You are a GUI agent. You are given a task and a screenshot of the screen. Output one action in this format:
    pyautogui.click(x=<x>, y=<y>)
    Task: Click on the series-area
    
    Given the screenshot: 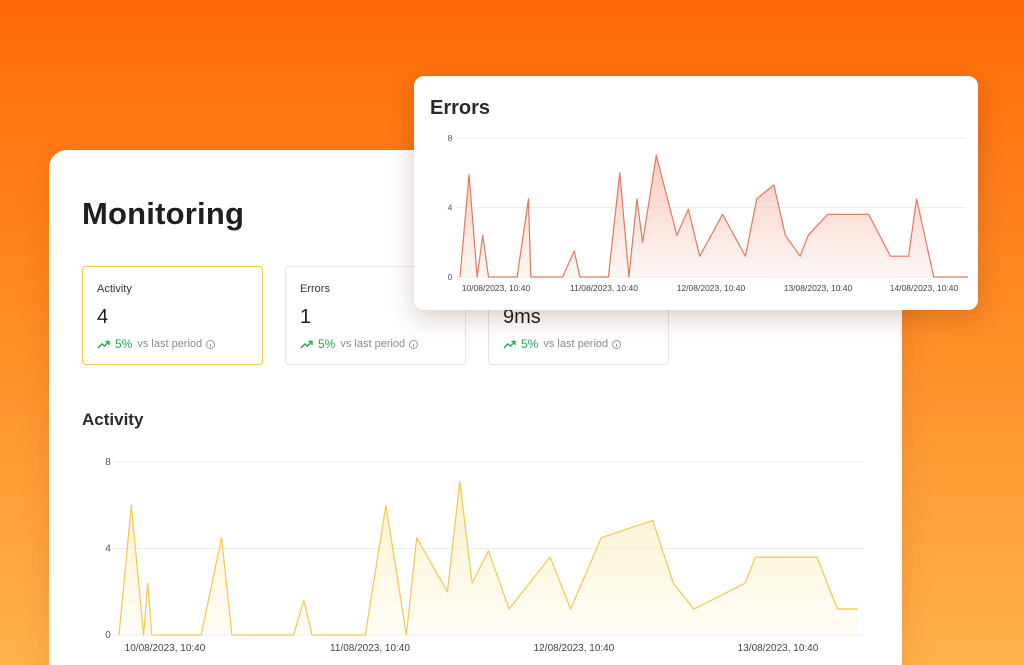 What is the action you would take?
    pyautogui.click(x=714, y=216)
    